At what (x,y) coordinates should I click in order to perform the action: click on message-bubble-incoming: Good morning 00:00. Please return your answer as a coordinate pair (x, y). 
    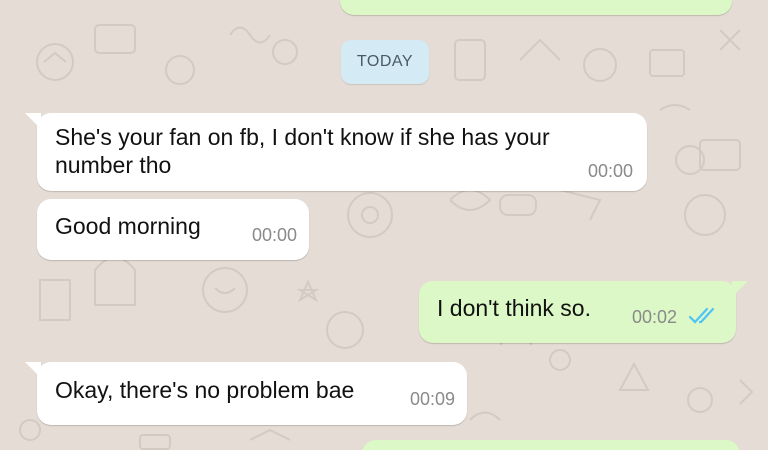
    Looking at the image, I should click on (173, 229).